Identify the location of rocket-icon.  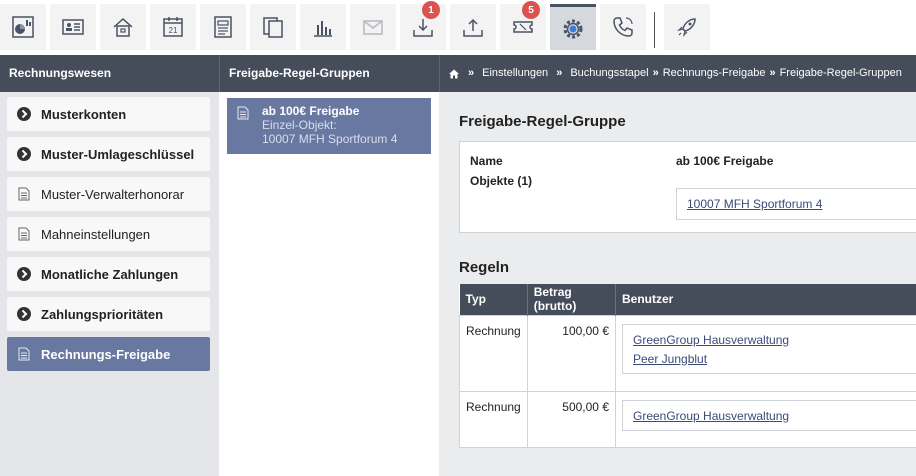
(686, 27).